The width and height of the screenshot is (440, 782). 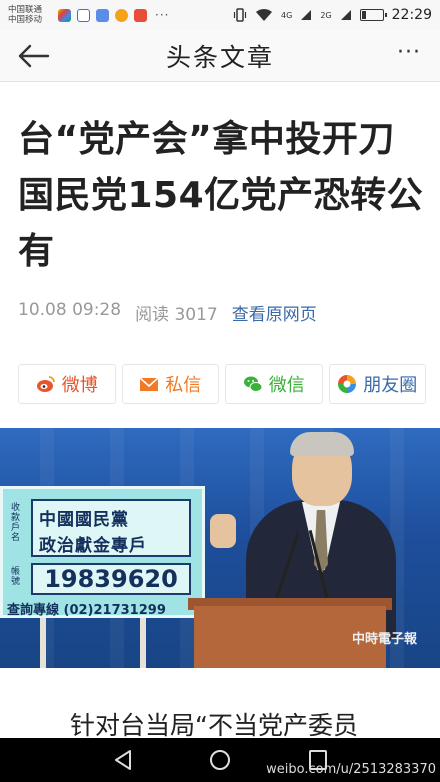 I want to click on photo-app-icon, so click(x=64, y=15).